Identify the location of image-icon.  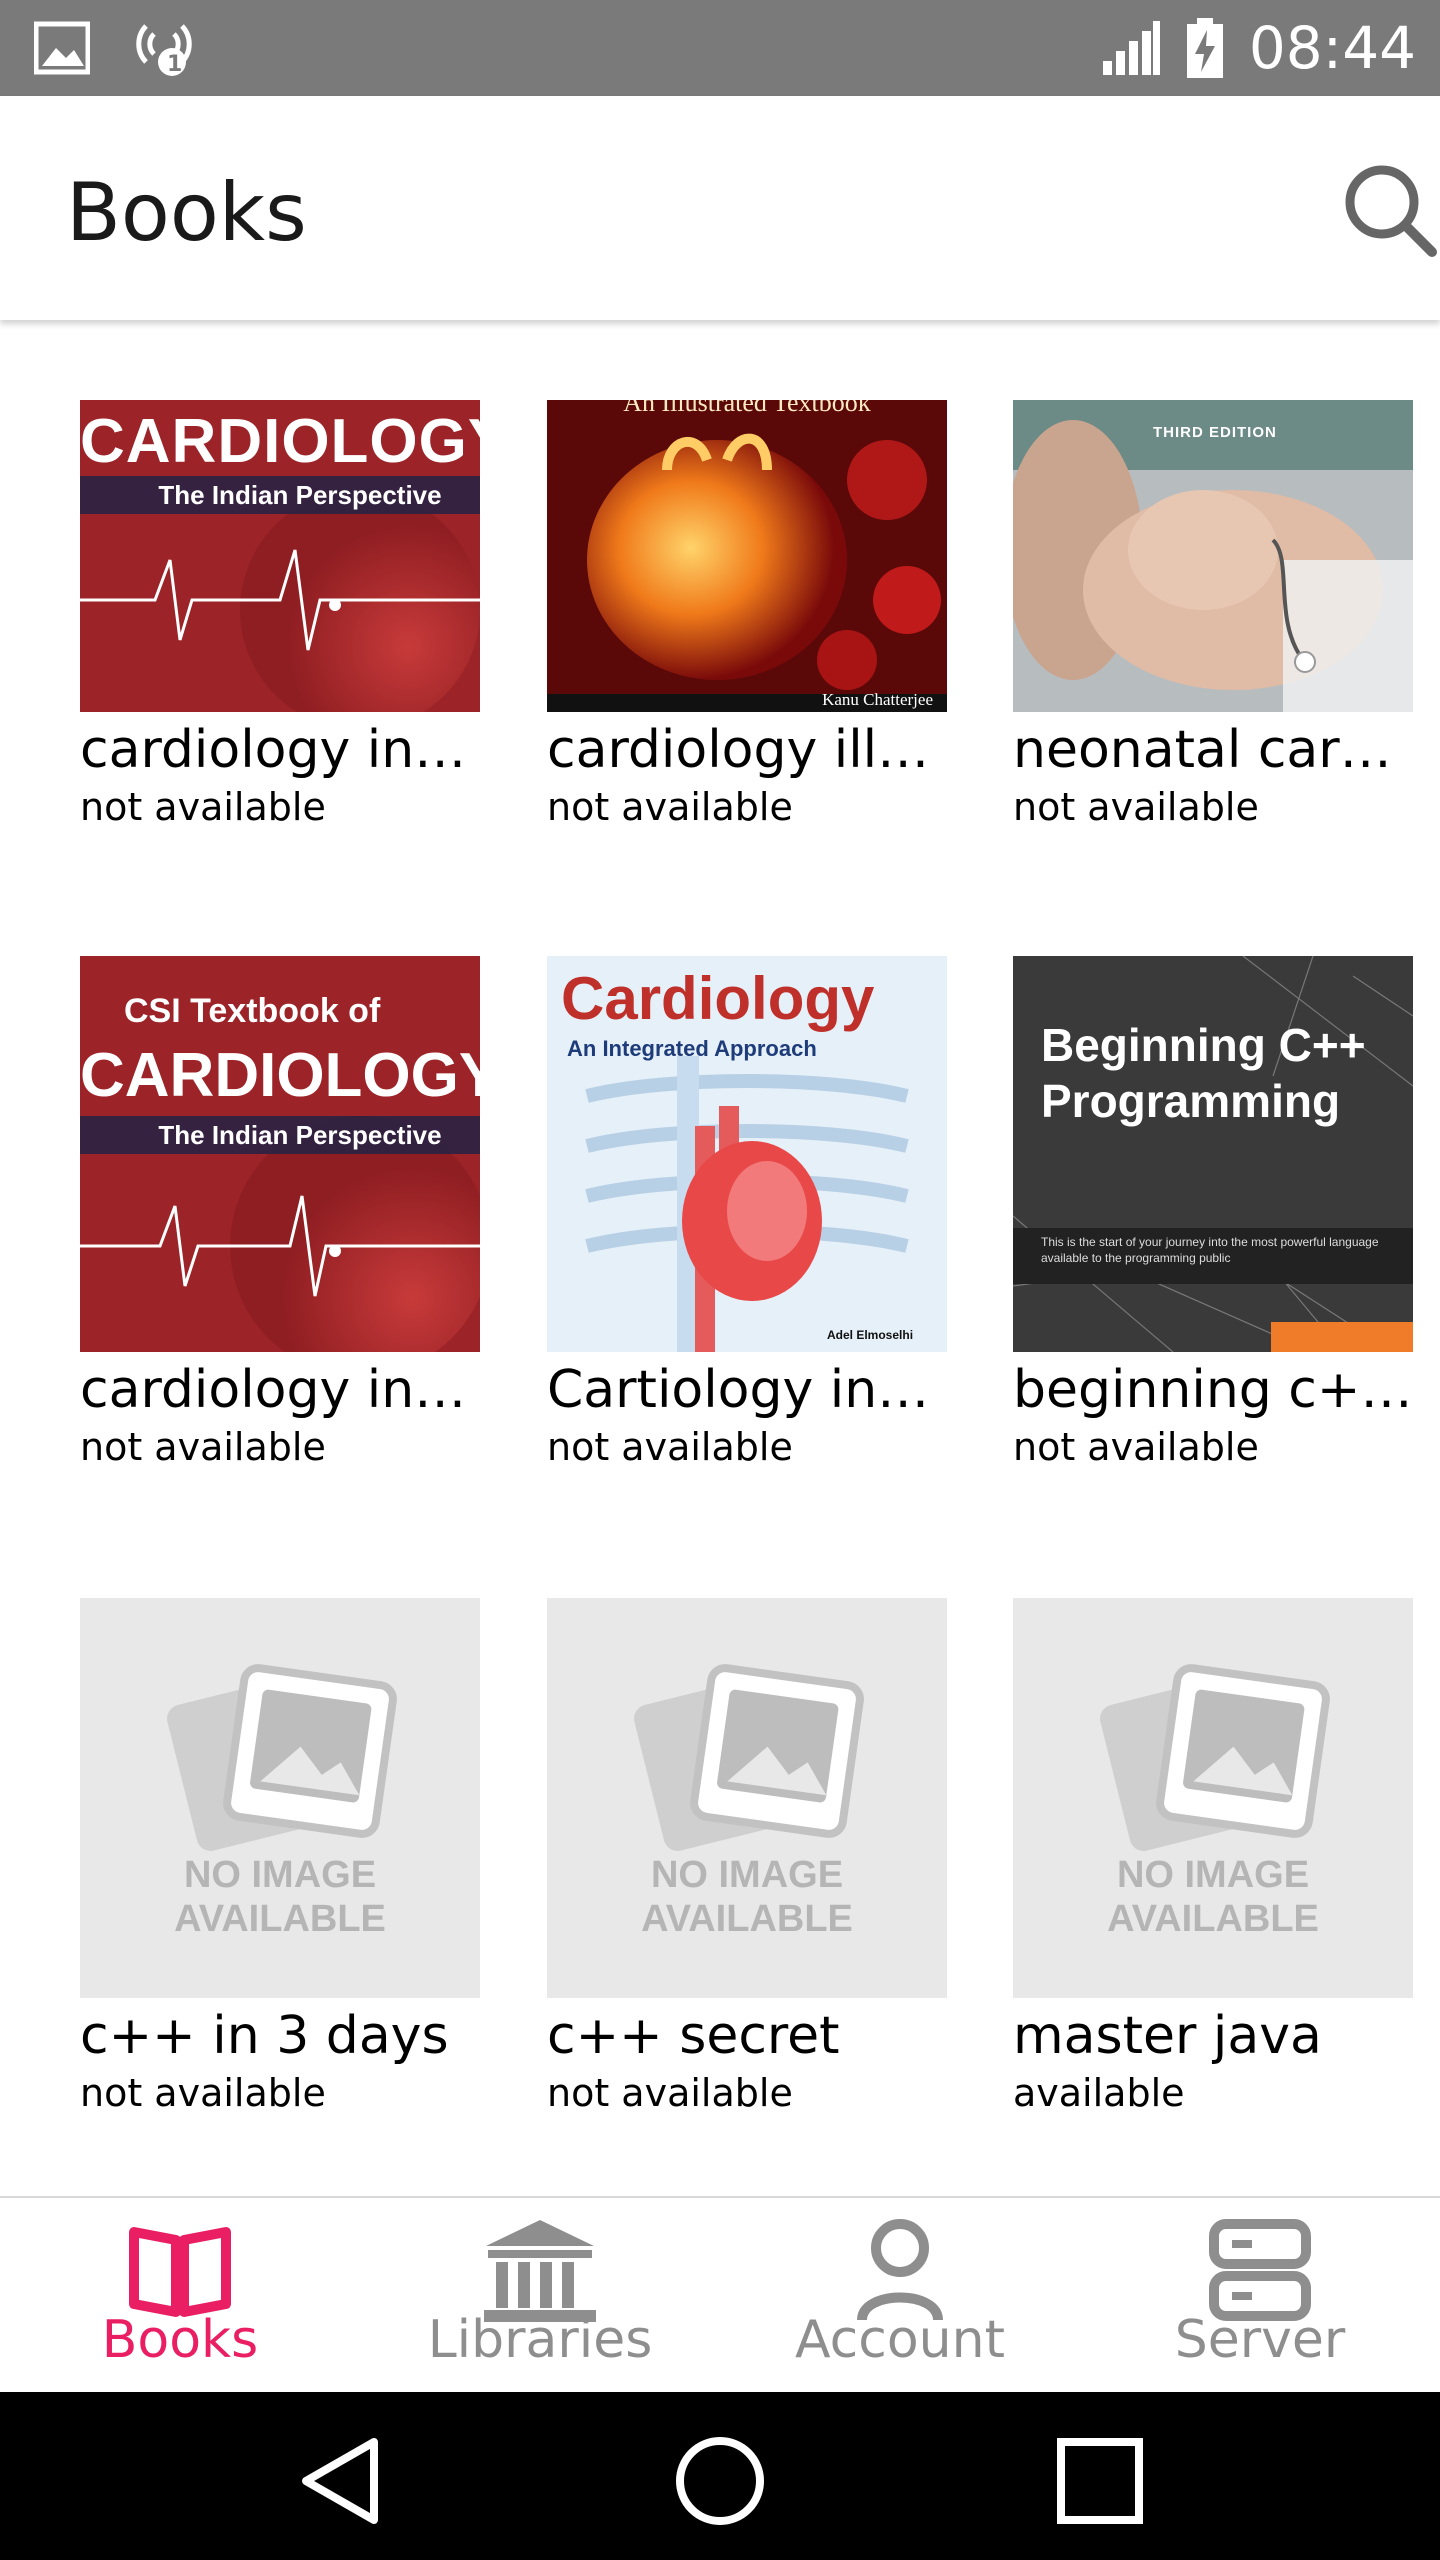
(62, 48).